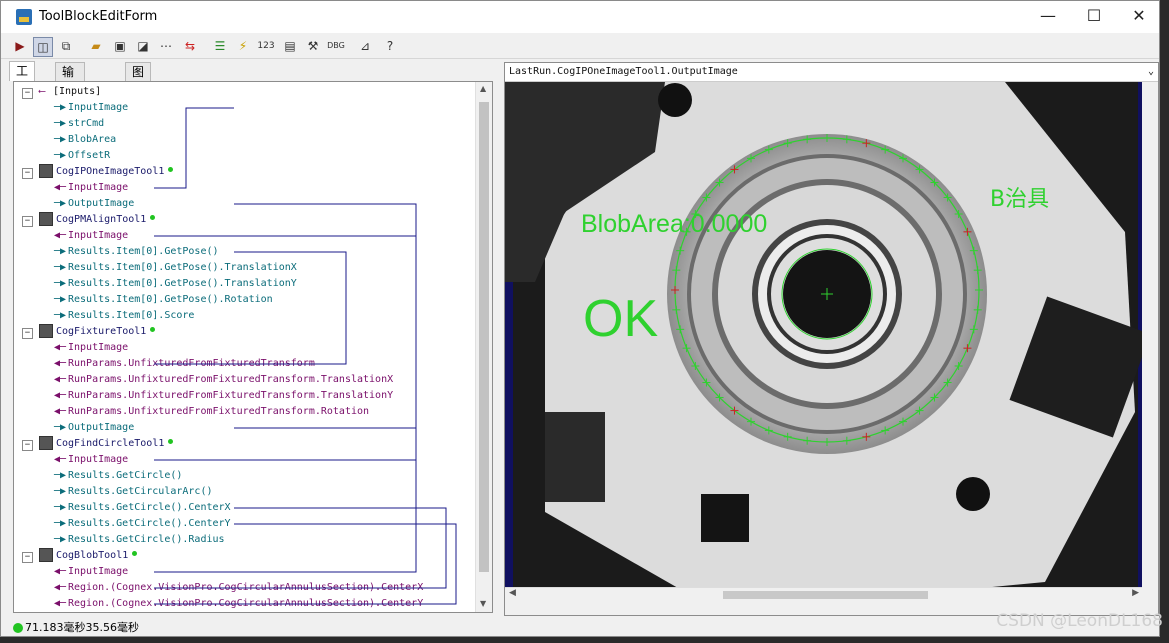 This screenshot has width=1169, height=643. What do you see at coordinates (142, 508) in the screenshot?
I see `tree-row: ─▶ Results.GetCircle().CenterX` at bounding box center [142, 508].